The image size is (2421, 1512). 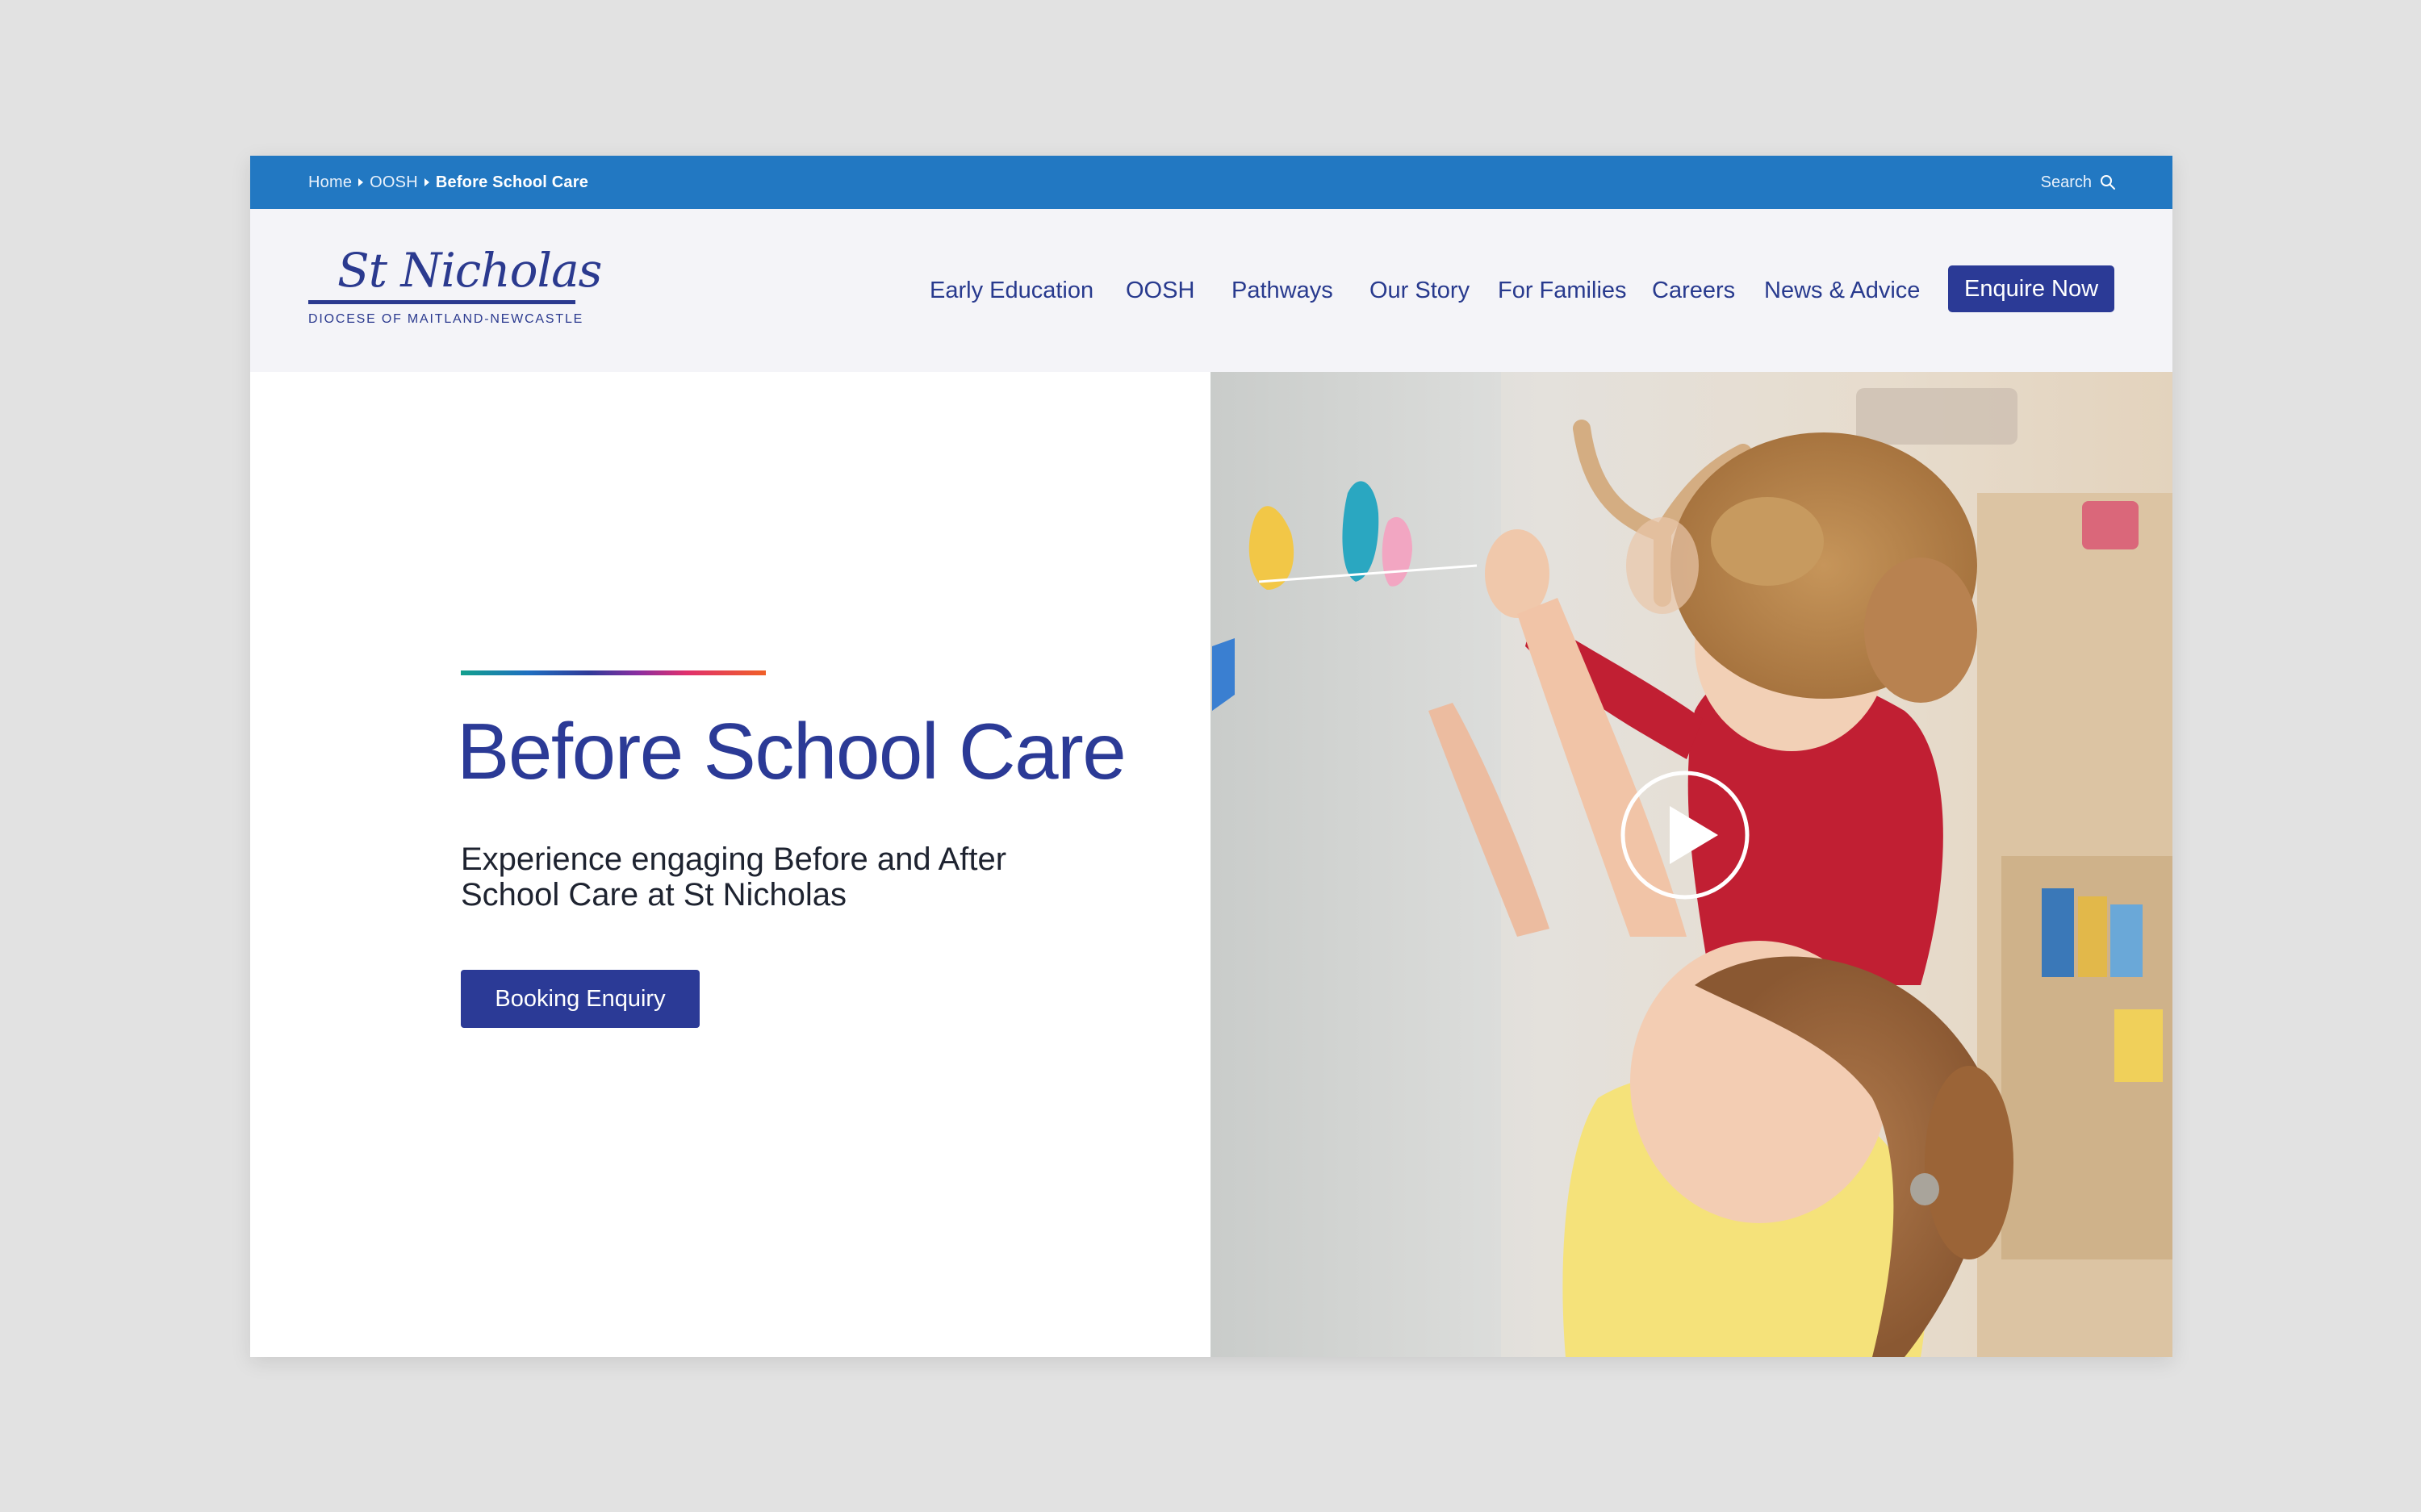 I want to click on nav-item-for-families: For Families, so click(x=1562, y=290).